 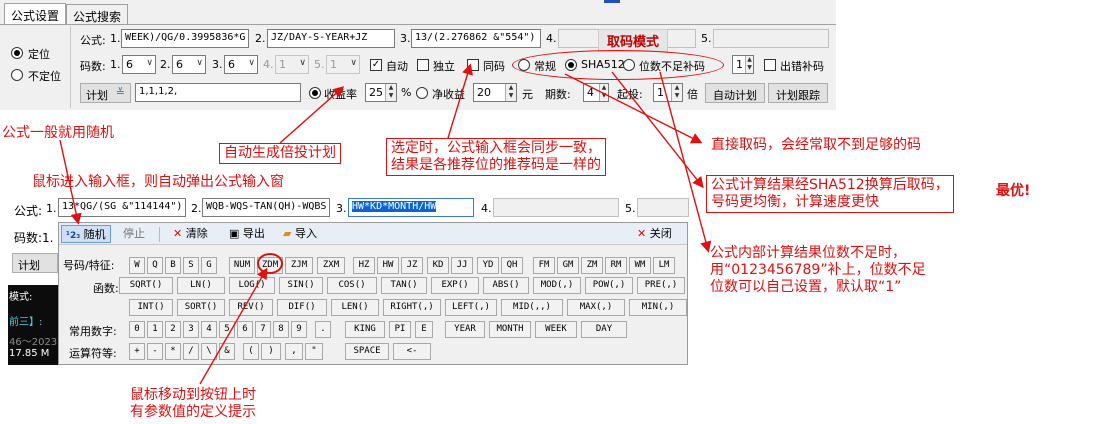 What do you see at coordinates (233, 326) in the screenshot?
I see `arrow-hover` at bounding box center [233, 326].